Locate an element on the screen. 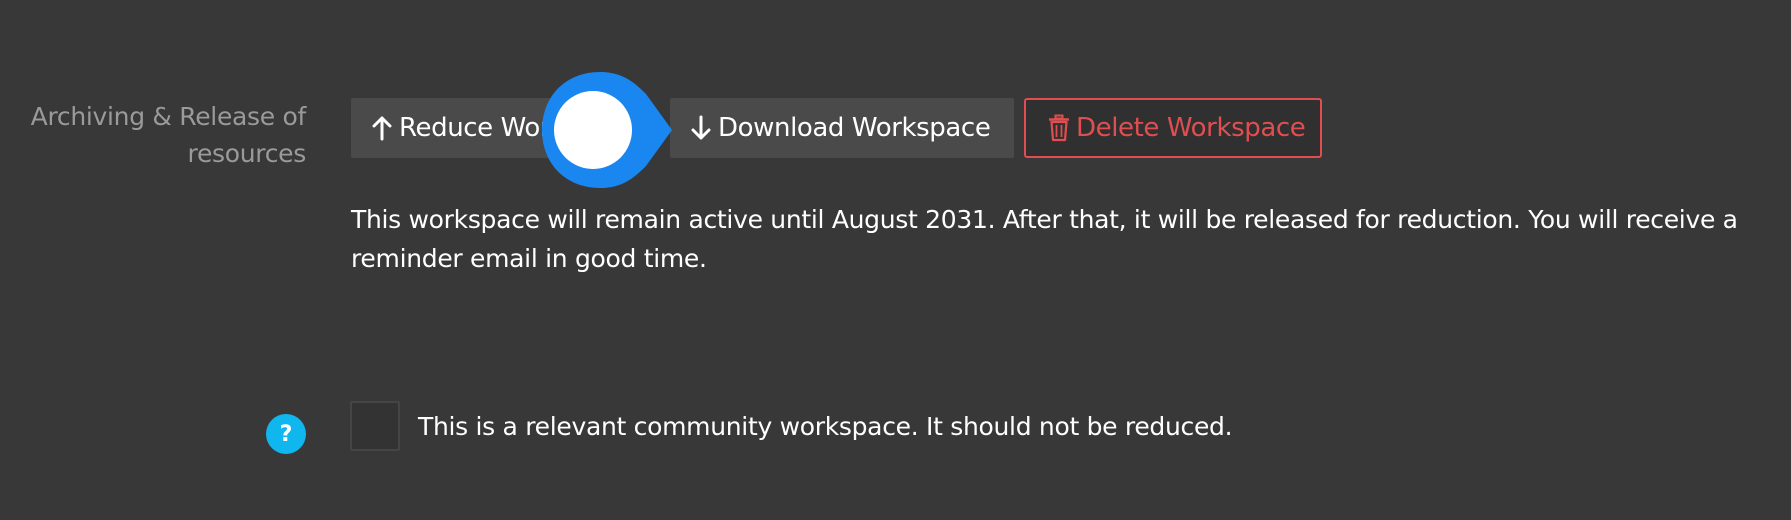 The image size is (1791, 520). cursor-pointer-marker is located at coordinates (607, 130).